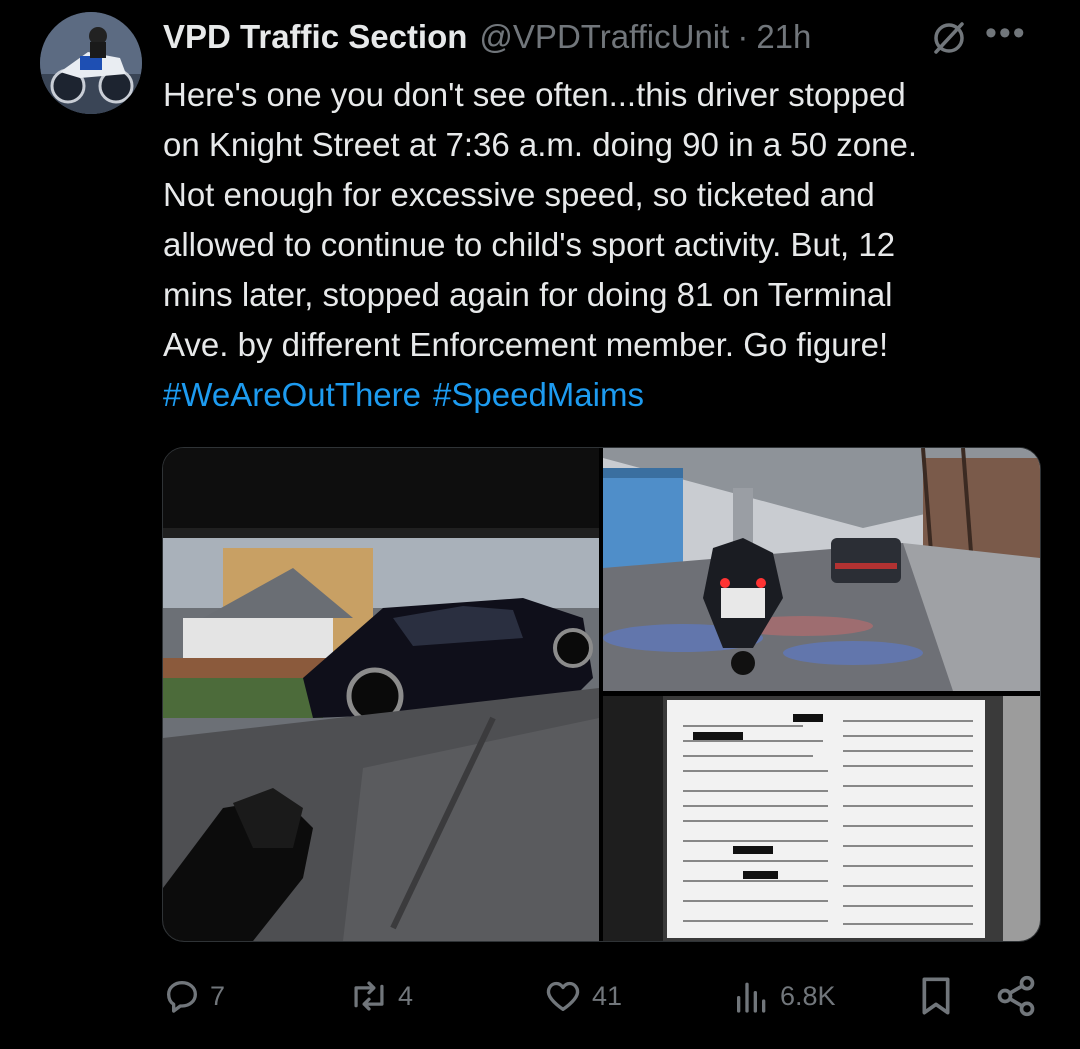  Describe the element at coordinates (582, 996) in the screenshot. I see `like-button: 41` at that location.